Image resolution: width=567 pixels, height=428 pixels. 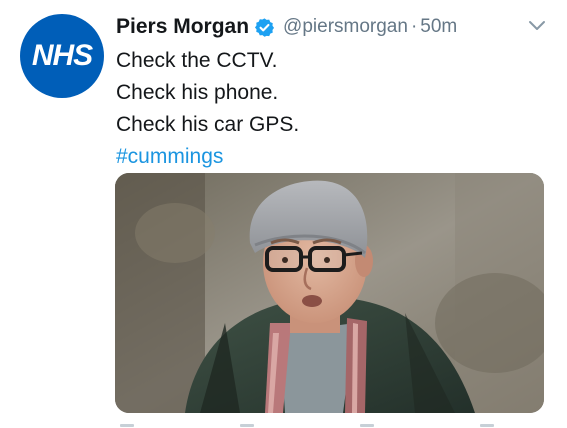 I want to click on tweet-header: Piers Morgan @piersmorgan · 50m, so click(x=286, y=27).